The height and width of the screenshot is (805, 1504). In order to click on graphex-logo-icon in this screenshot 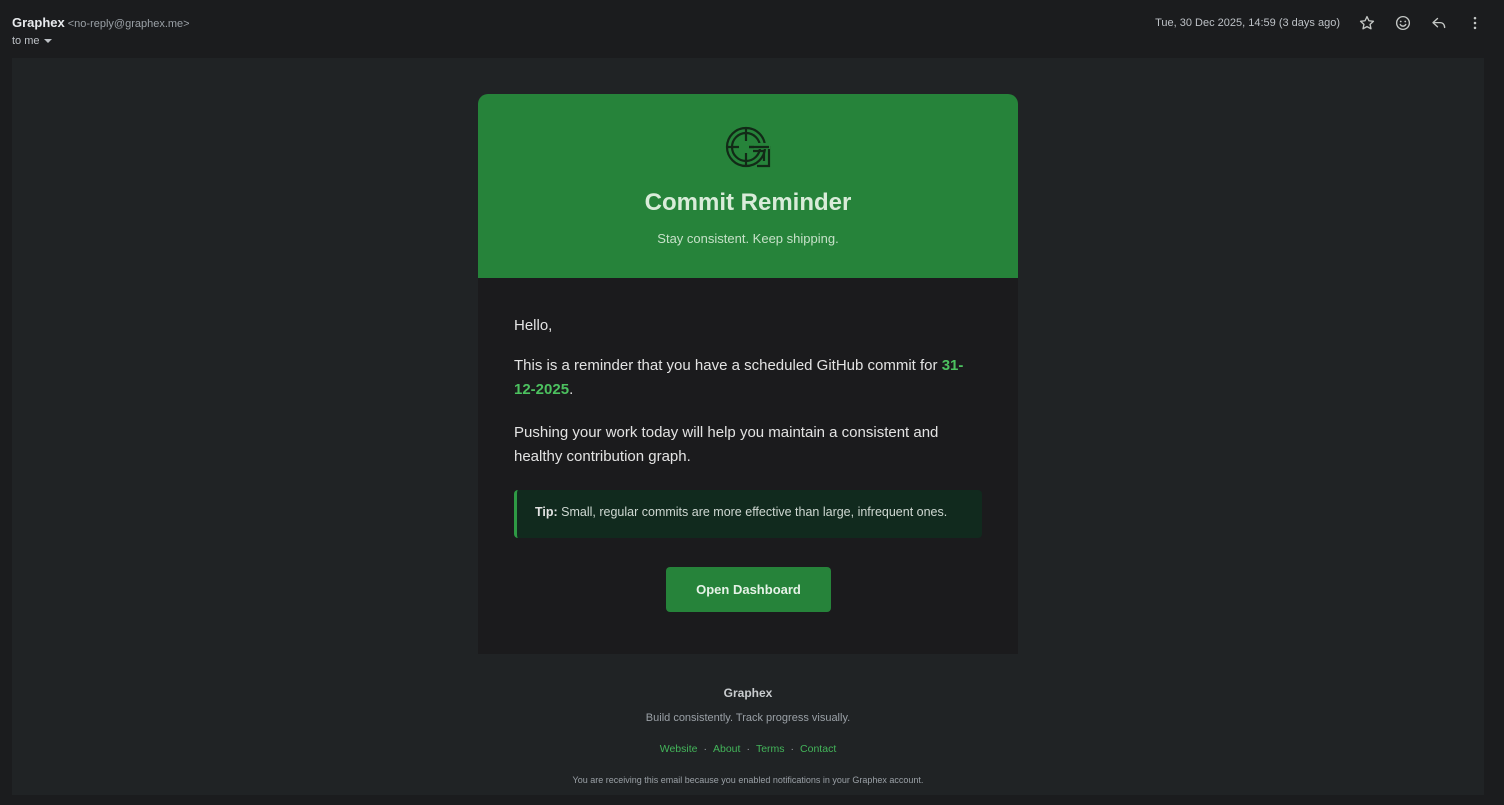, I will do `click(748, 147)`.